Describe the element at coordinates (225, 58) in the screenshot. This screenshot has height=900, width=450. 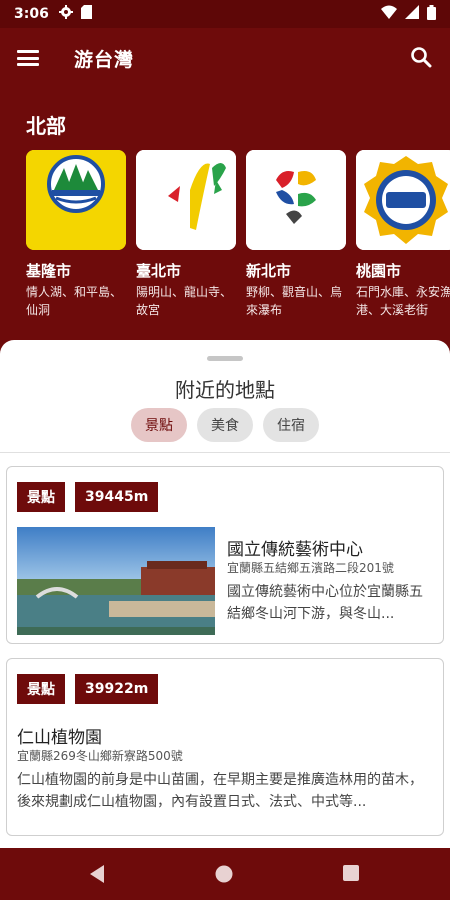
I see `app-bar: 游台灣` at that location.